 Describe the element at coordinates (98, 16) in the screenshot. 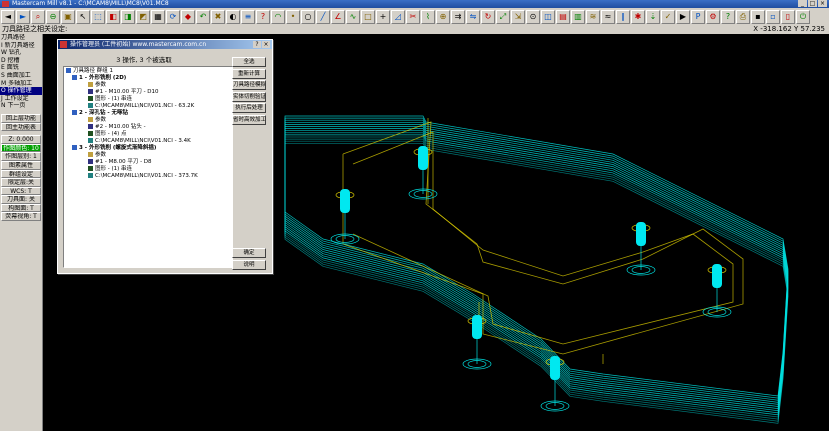

I see `cube-iso-icon: ⬚` at that location.